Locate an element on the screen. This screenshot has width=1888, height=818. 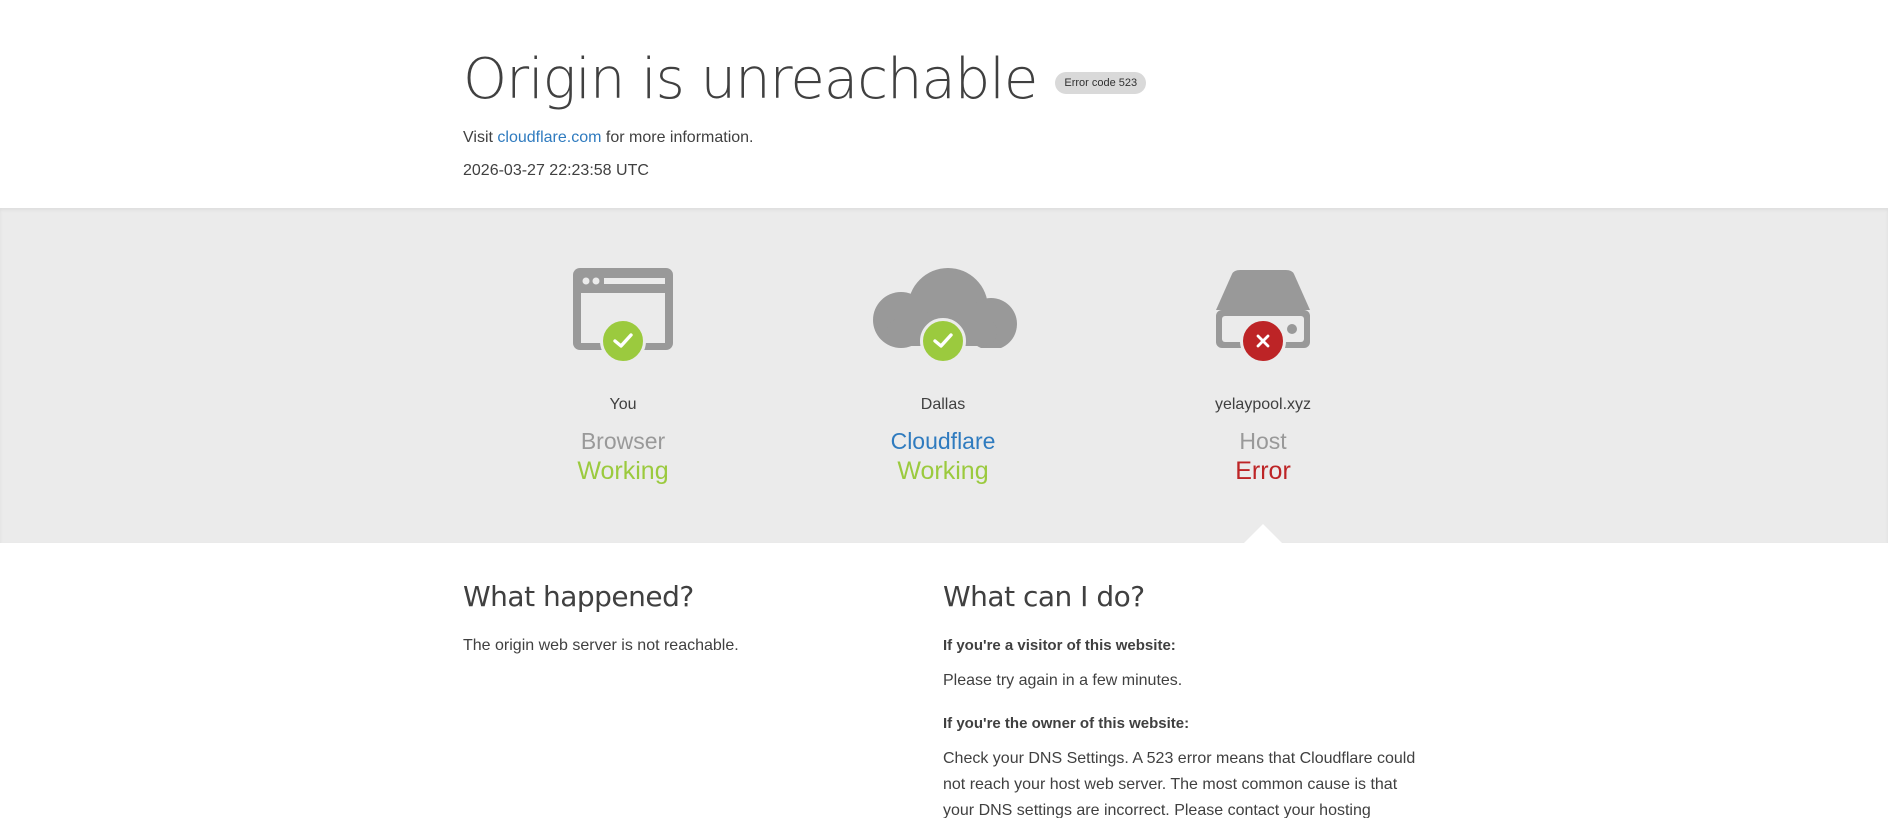
status-host: yelaypool.xyz Host Error is located at coordinates (1263, 347).